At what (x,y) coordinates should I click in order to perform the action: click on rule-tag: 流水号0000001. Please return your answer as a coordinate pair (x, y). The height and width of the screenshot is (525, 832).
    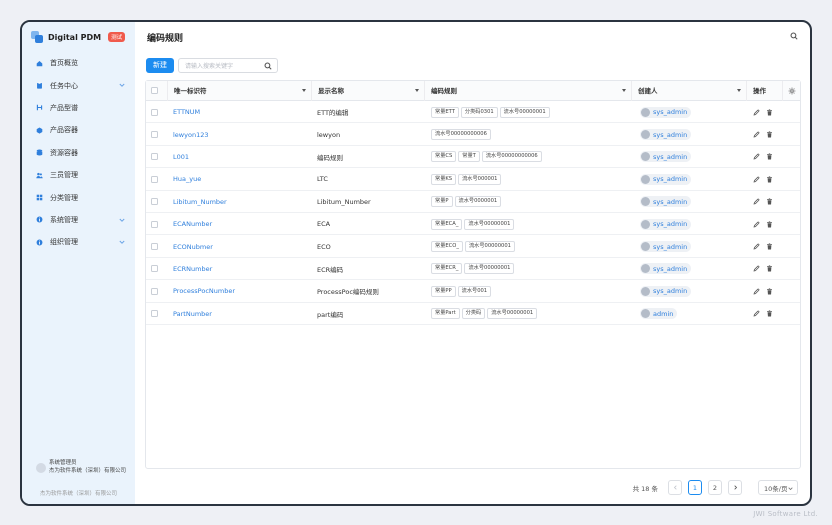
    Looking at the image, I should click on (478, 202).